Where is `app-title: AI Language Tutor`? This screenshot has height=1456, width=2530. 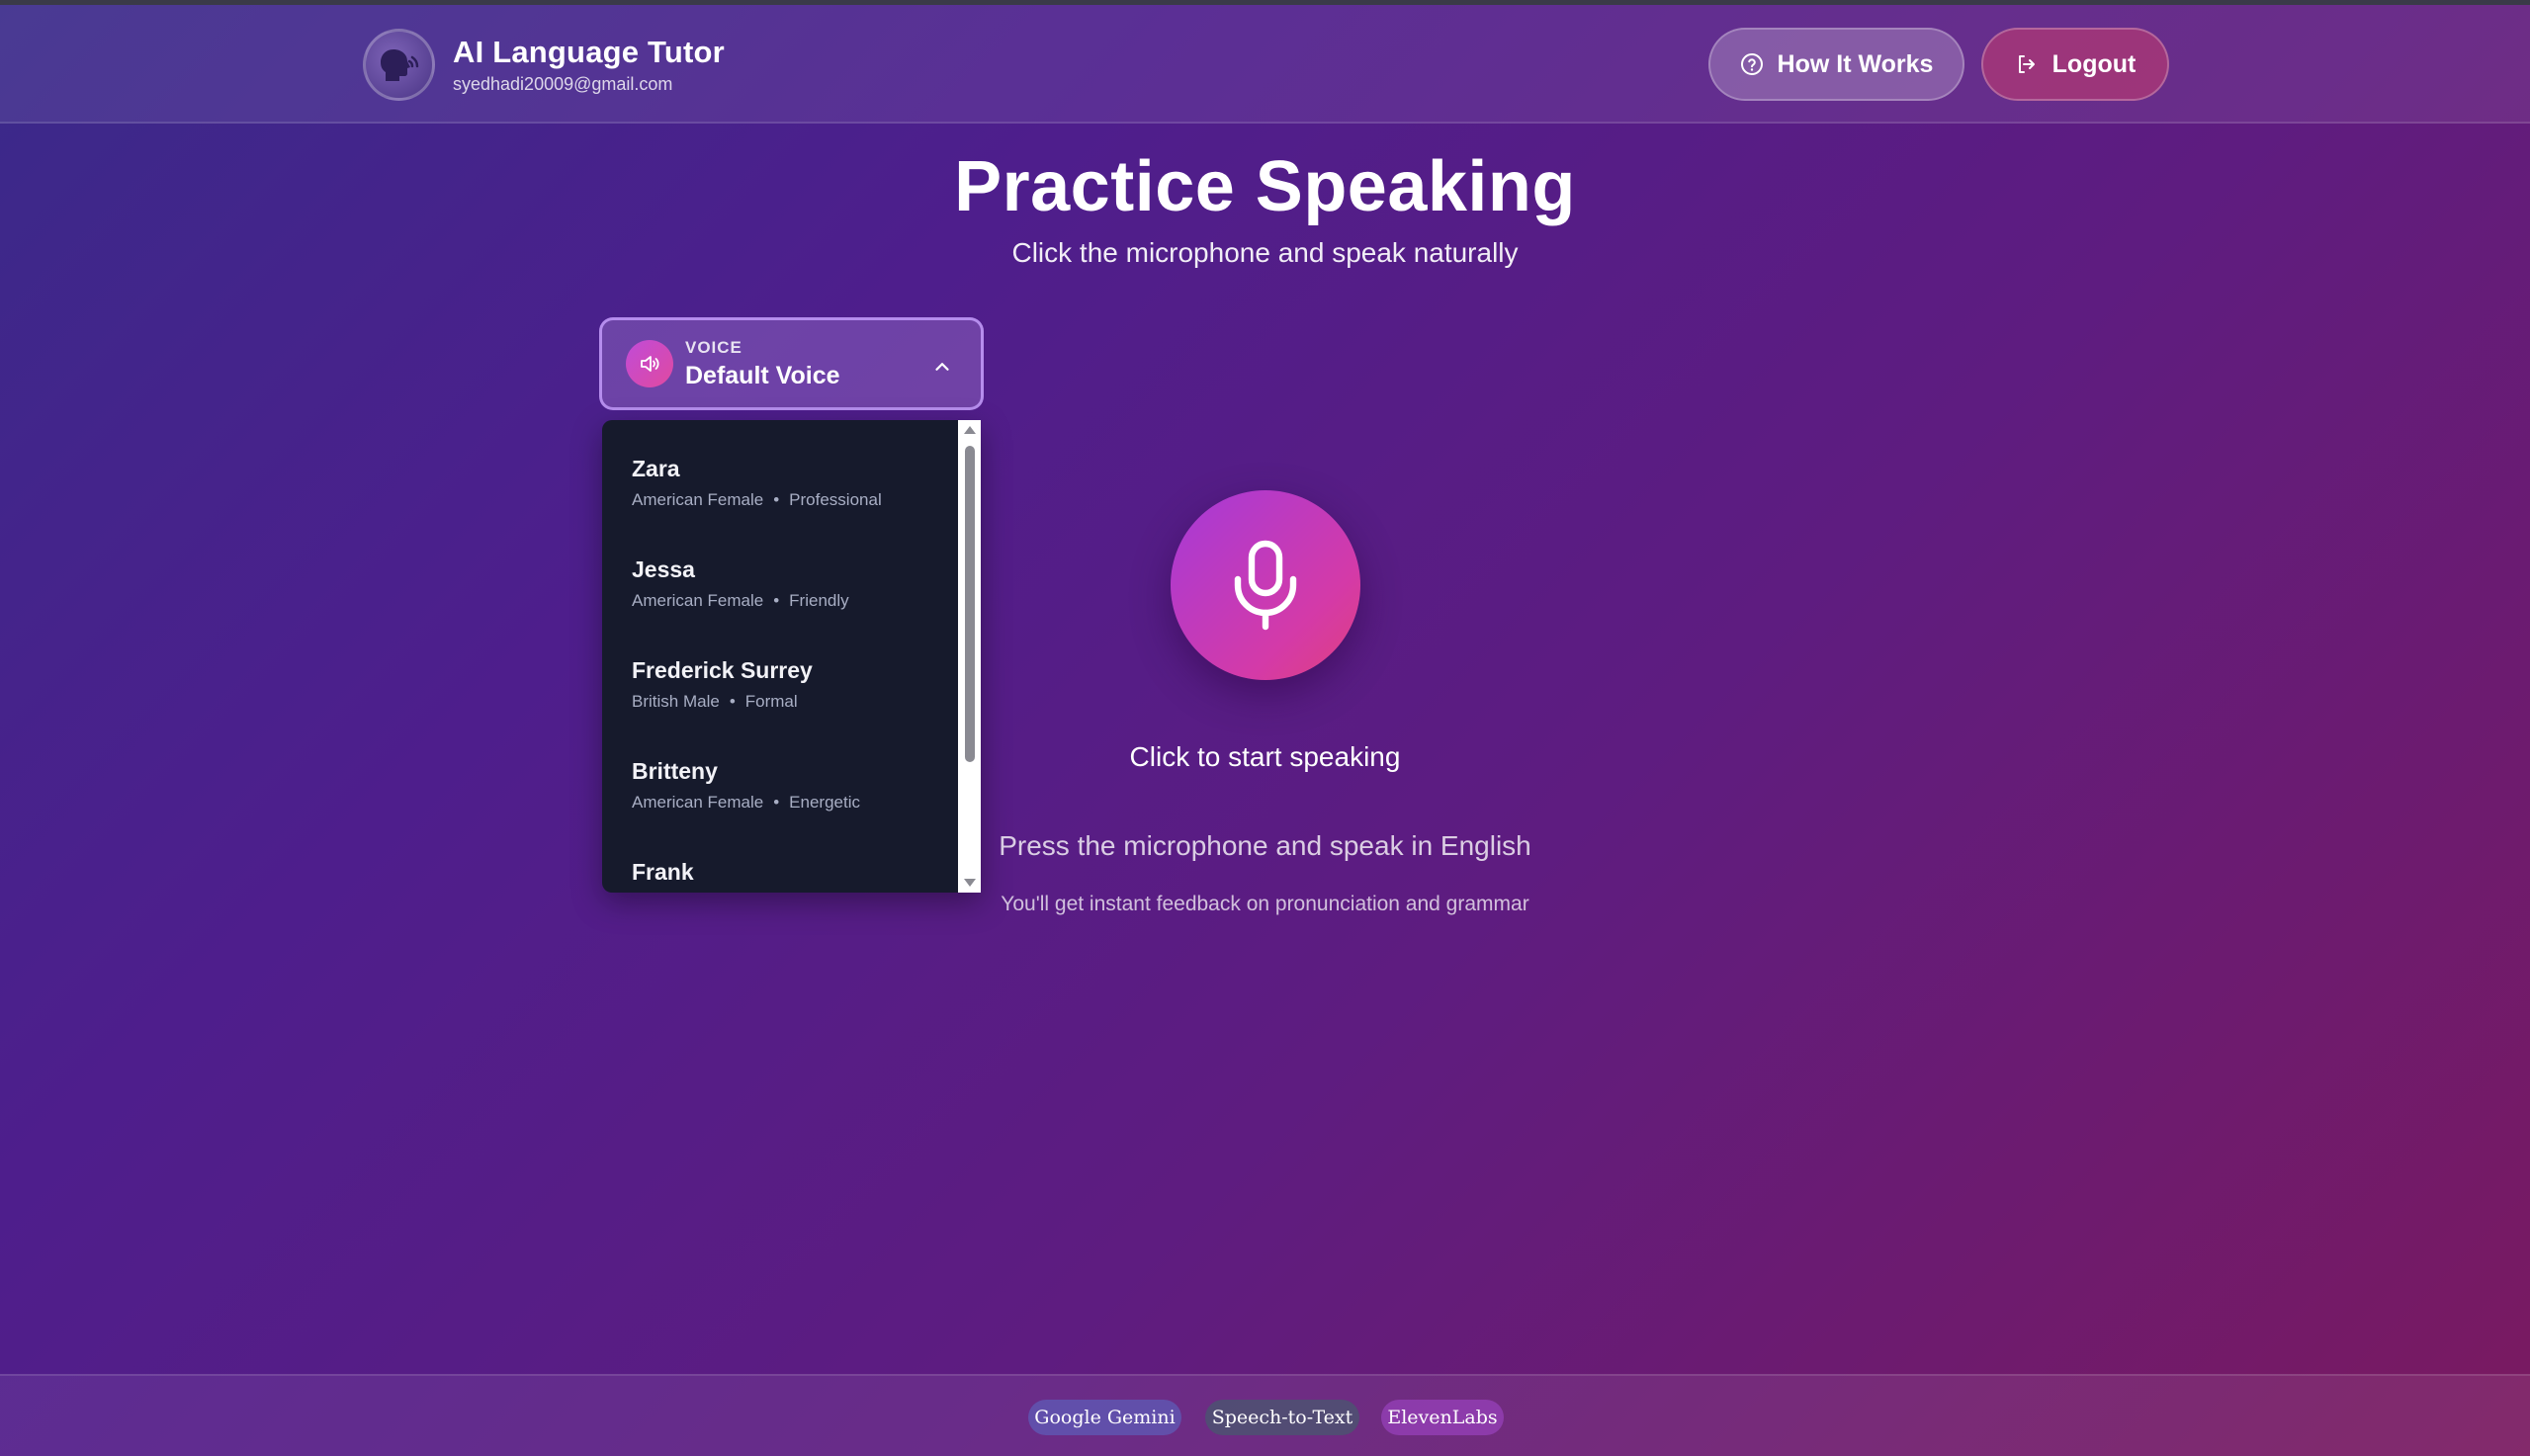 app-title: AI Language Tutor is located at coordinates (589, 52).